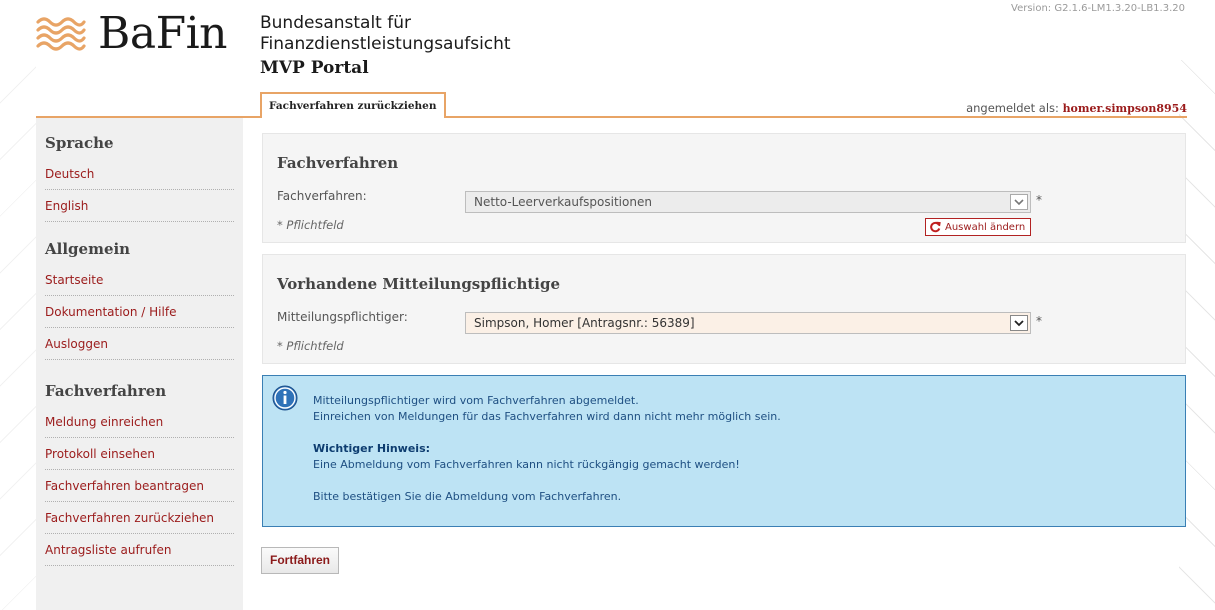  I want to click on logged-in-user: angemeldet als: homer.simpson8954, so click(1076, 108).